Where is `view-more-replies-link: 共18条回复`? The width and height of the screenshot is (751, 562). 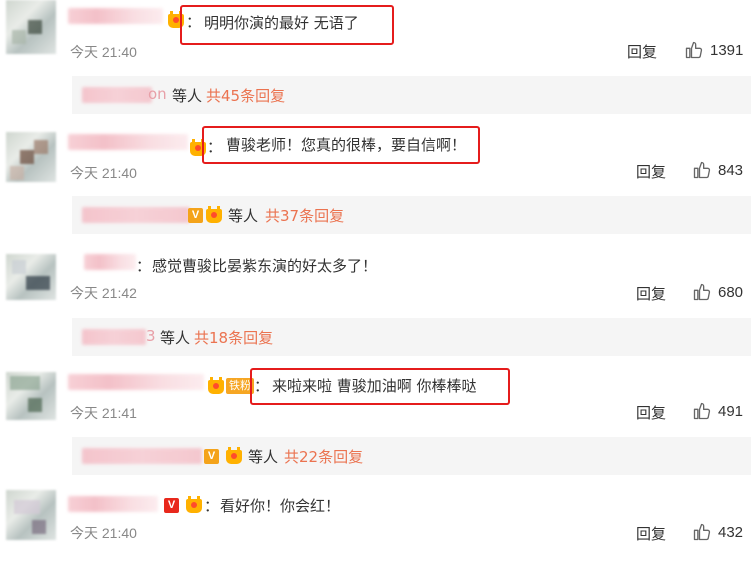 view-more-replies-link: 共18条回复 is located at coordinates (233, 337).